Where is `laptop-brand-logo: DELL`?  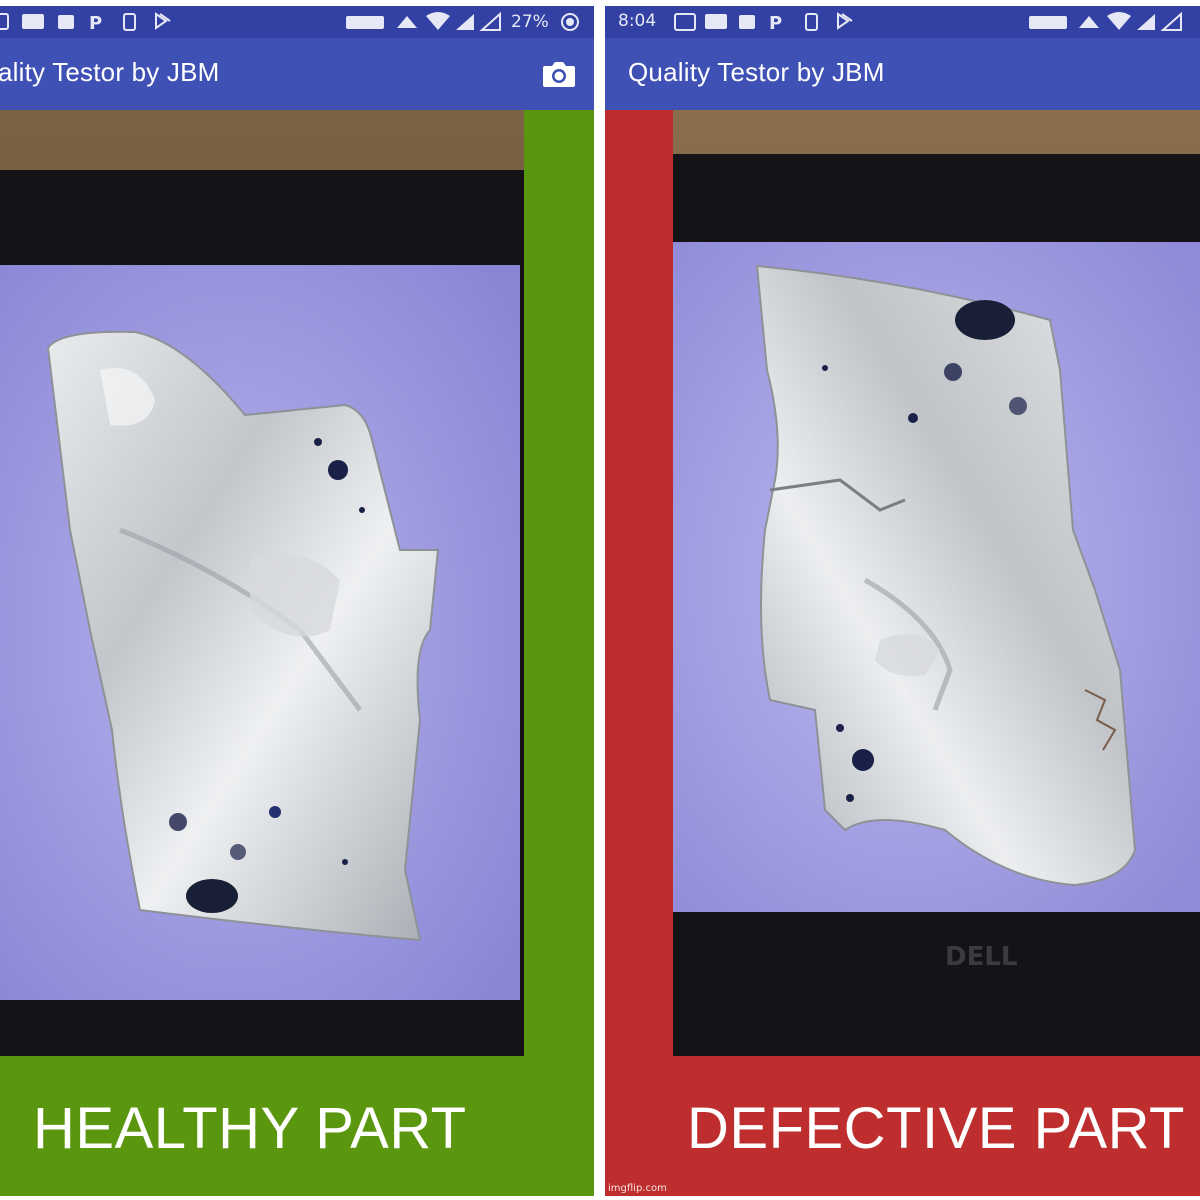 laptop-brand-logo: DELL is located at coordinates (981, 957).